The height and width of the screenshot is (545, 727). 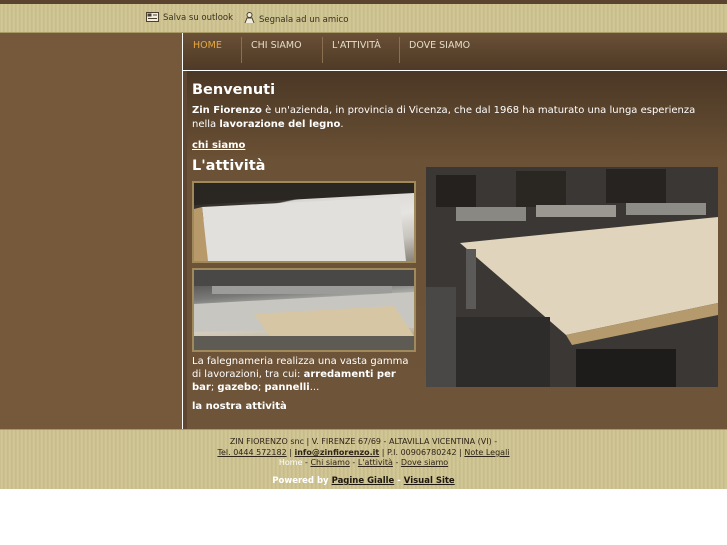 What do you see at coordinates (486, 452) in the screenshot?
I see `footer-legal-link: Note Legali` at bounding box center [486, 452].